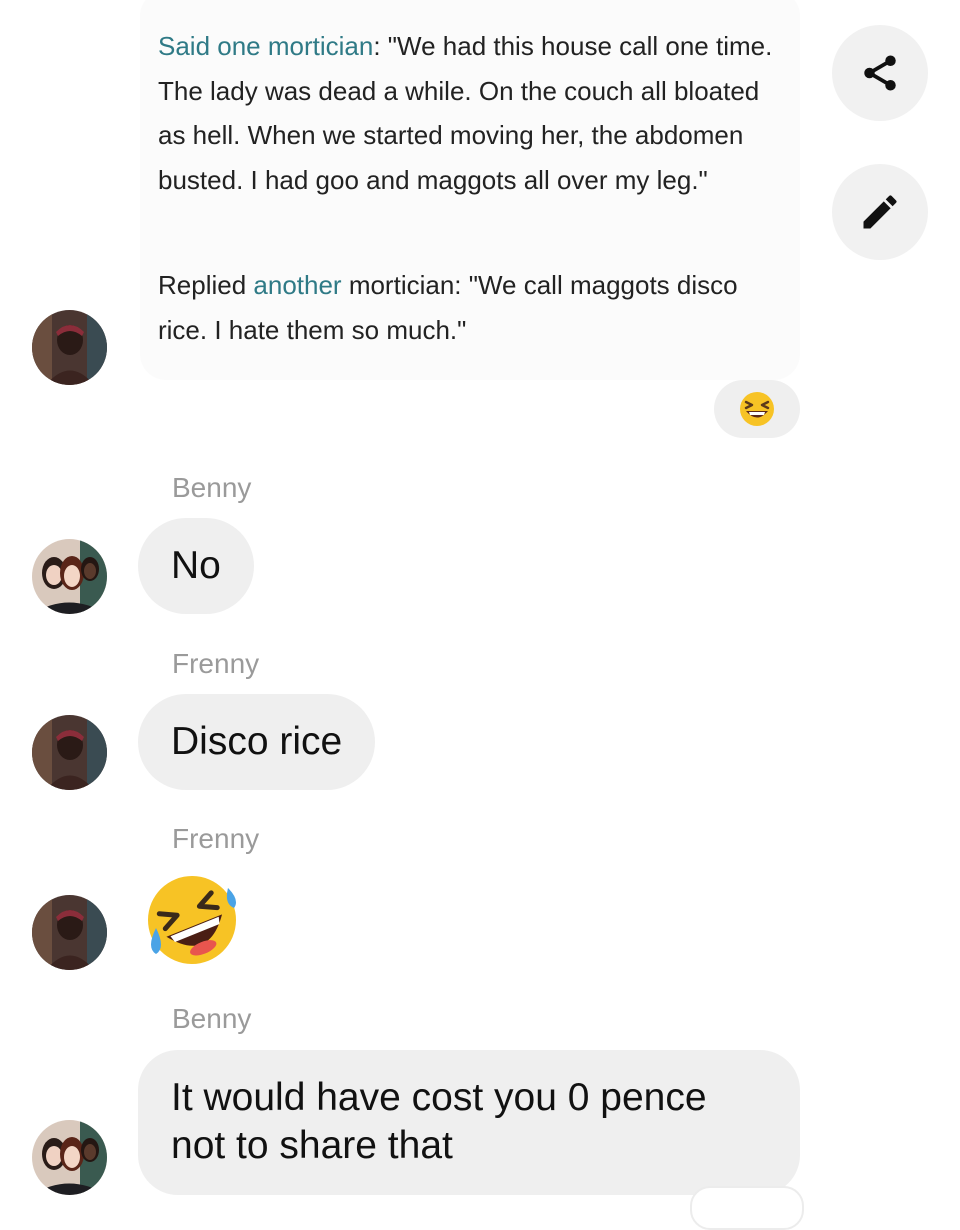  I want to click on laughing-face-icon, so click(757, 409).